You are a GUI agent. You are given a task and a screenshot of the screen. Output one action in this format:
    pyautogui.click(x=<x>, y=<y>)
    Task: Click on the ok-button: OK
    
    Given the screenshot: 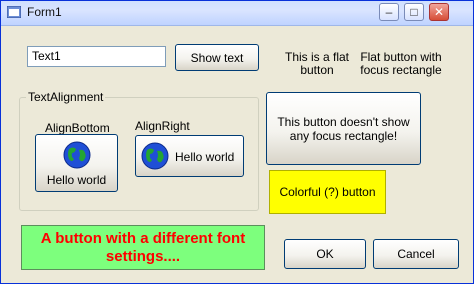 What is the action you would take?
    pyautogui.click(x=325, y=254)
    